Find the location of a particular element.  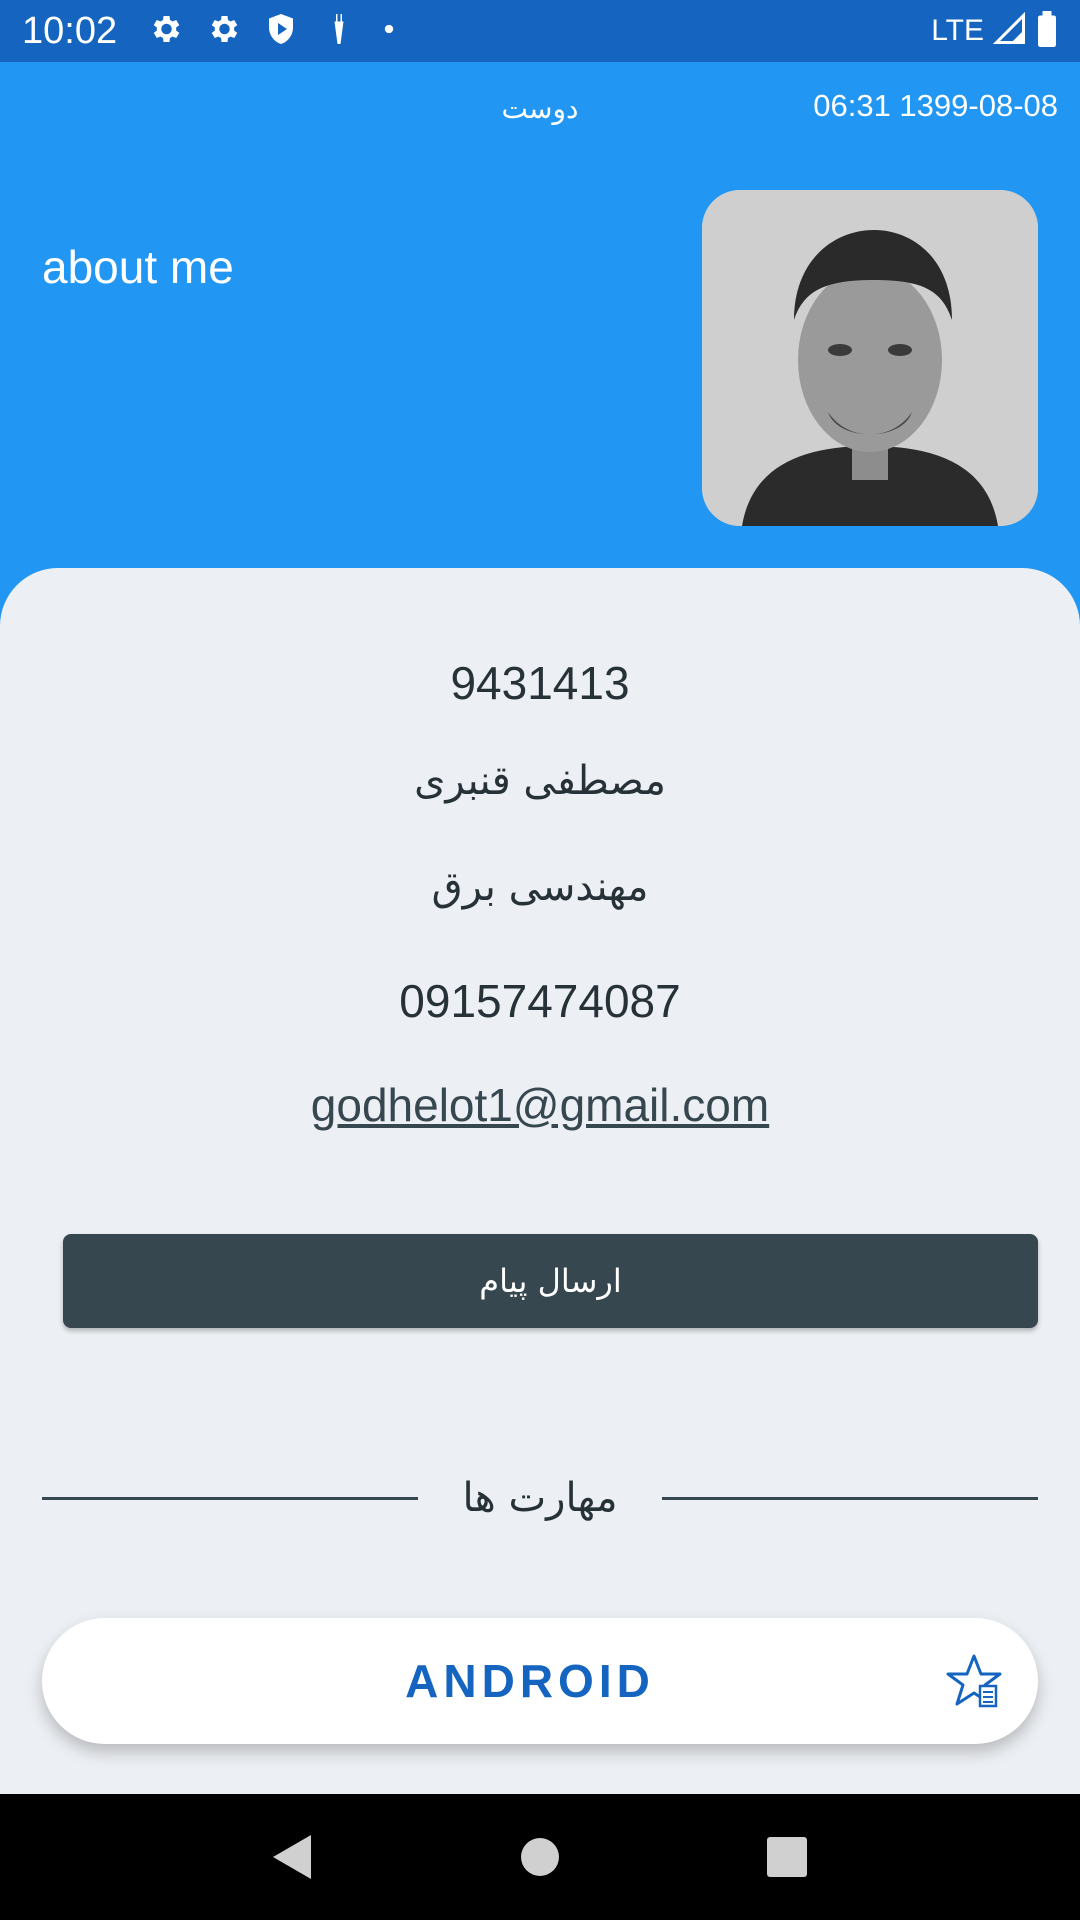

divider-line-right is located at coordinates (849, 1498).